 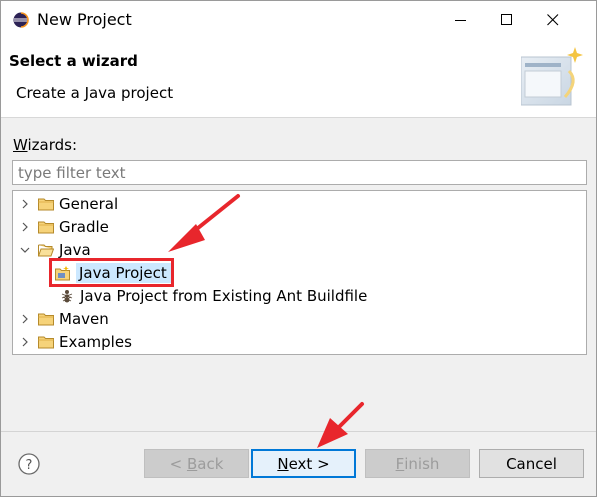 I want to click on banner-title: Select a wizard, so click(x=73, y=61).